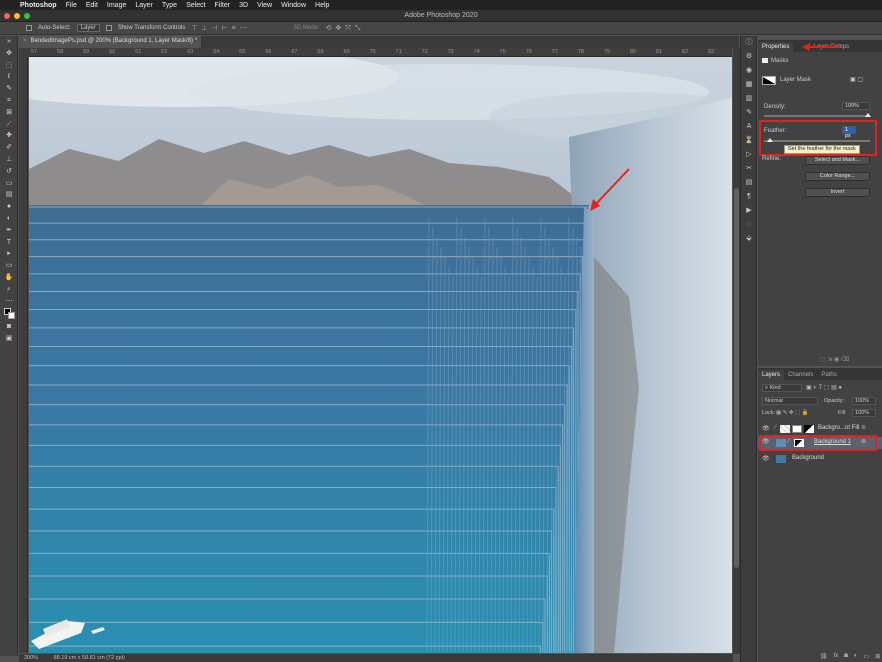 The image size is (882, 662). Describe the element at coordinates (31, 658) in the screenshot. I see `zoom-level: 200%` at that location.